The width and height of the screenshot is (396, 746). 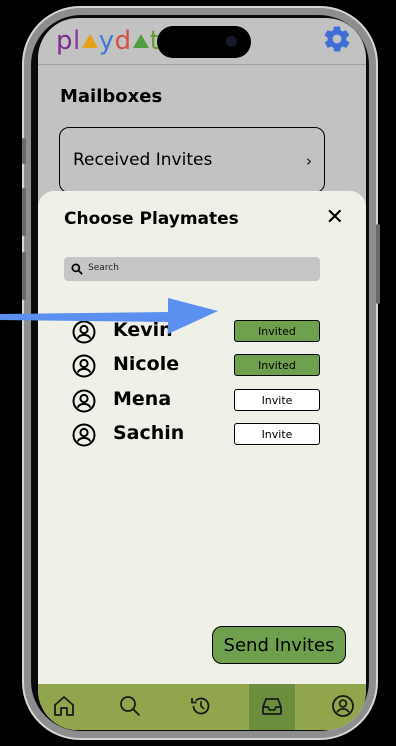 I want to click on page-title: Mailboxes, so click(x=111, y=96).